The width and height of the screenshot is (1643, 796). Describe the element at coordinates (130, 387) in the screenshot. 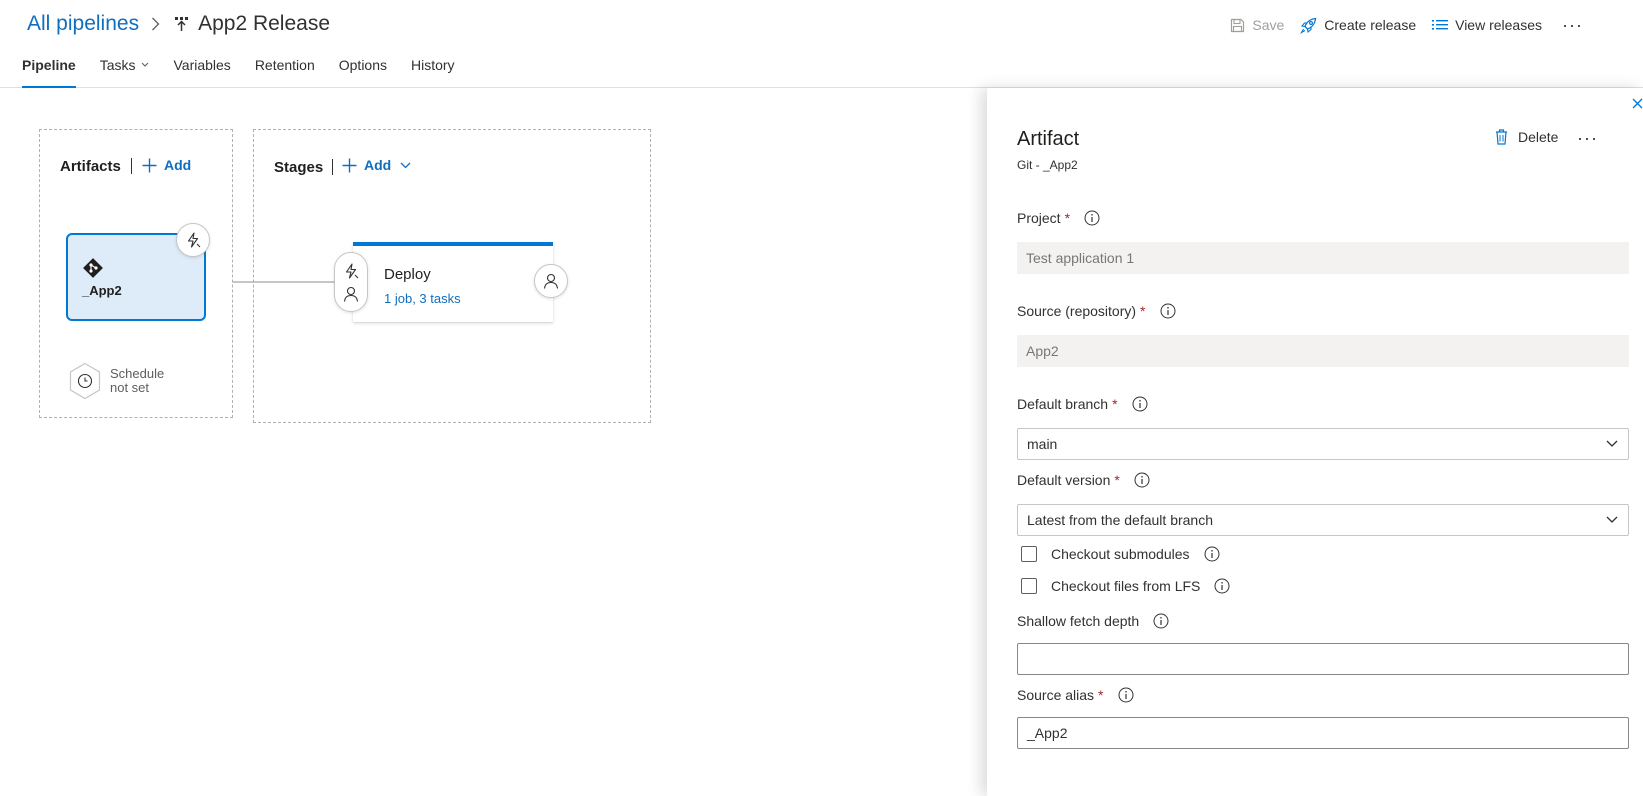

I see `schedule-line2: not set` at that location.